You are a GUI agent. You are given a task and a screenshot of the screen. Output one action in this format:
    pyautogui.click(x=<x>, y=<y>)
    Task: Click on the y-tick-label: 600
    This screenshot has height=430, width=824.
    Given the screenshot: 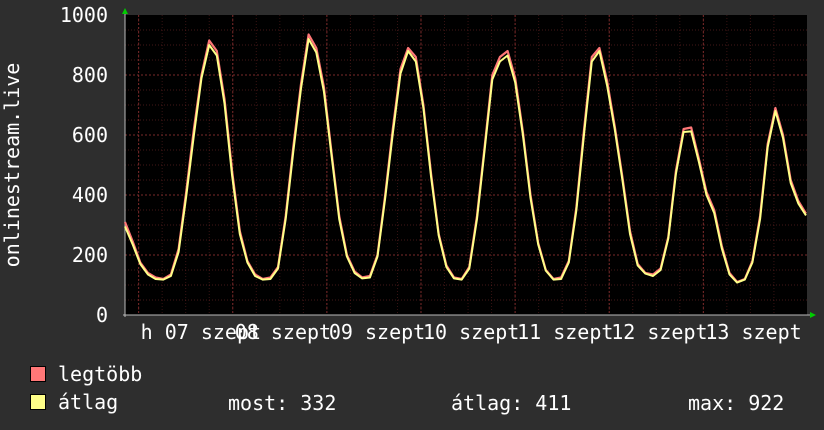 What is the action you would take?
    pyautogui.click(x=90, y=135)
    